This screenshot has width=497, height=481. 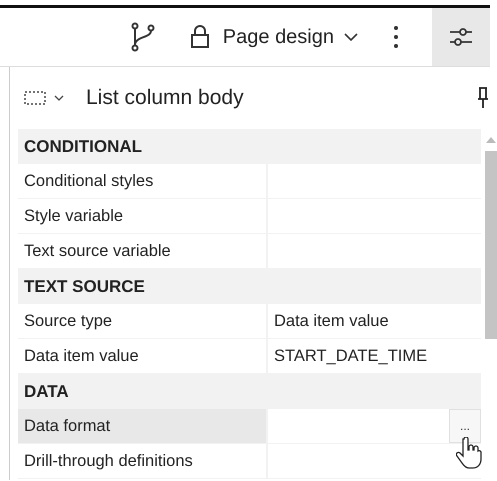 What do you see at coordinates (293, 37) in the screenshot?
I see `view-menu: Page design` at bounding box center [293, 37].